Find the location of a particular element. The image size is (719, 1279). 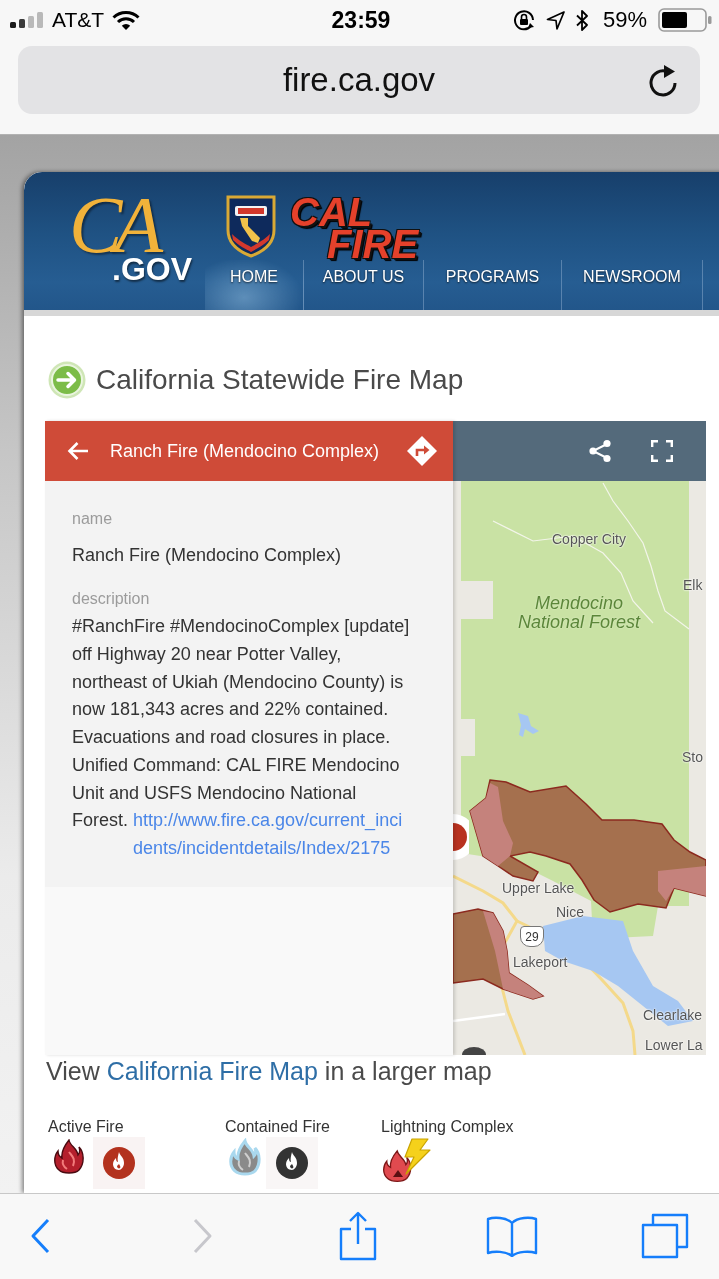

brand-text: CAL is located at coordinates (331, 212).